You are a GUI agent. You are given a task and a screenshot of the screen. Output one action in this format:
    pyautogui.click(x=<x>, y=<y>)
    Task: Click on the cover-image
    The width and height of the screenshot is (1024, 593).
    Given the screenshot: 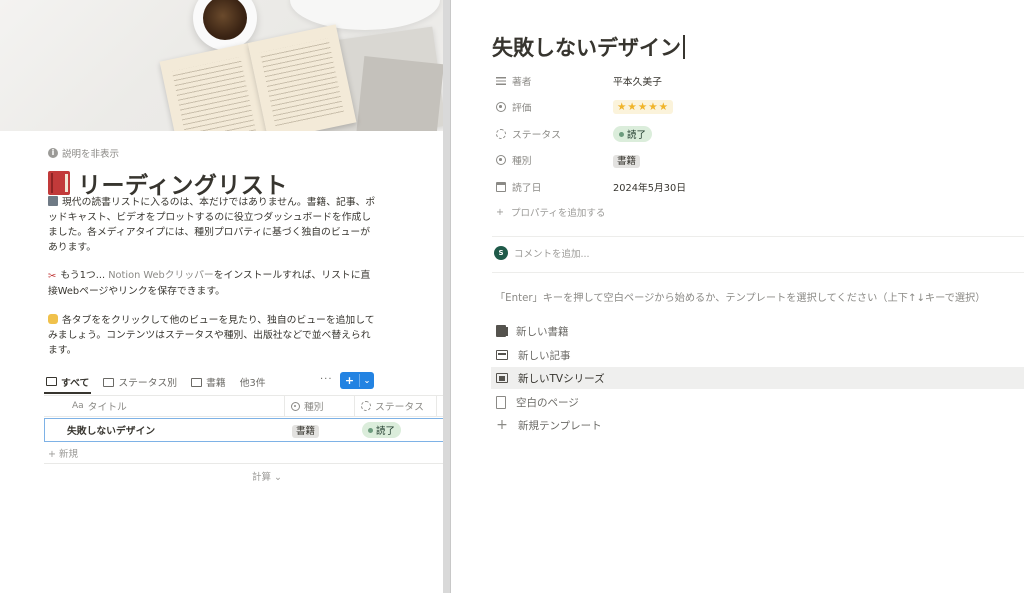 What is the action you would take?
    pyautogui.click(x=221, y=65)
    